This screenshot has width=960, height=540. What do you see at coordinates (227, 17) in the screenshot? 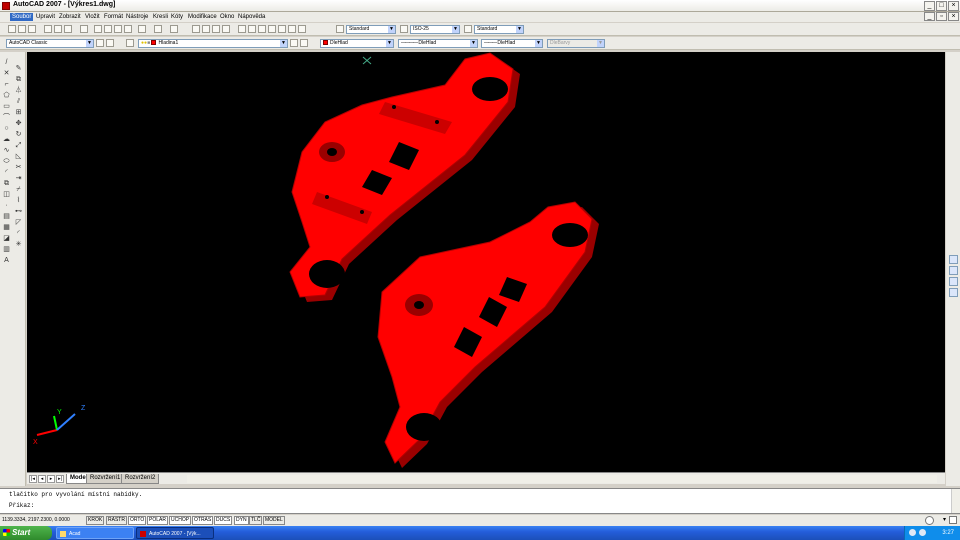
I see `menu-window: Okno` at bounding box center [227, 17].